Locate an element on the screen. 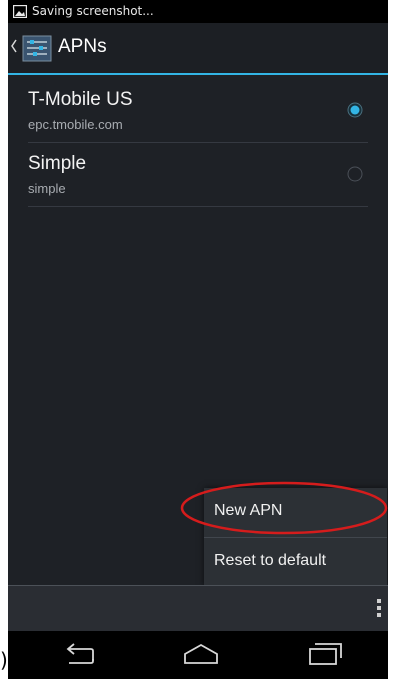 Image resolution: width=395 pixels, height=679 pixels. edge-bracket-glyph: ) is located at coordinates (4, 660).